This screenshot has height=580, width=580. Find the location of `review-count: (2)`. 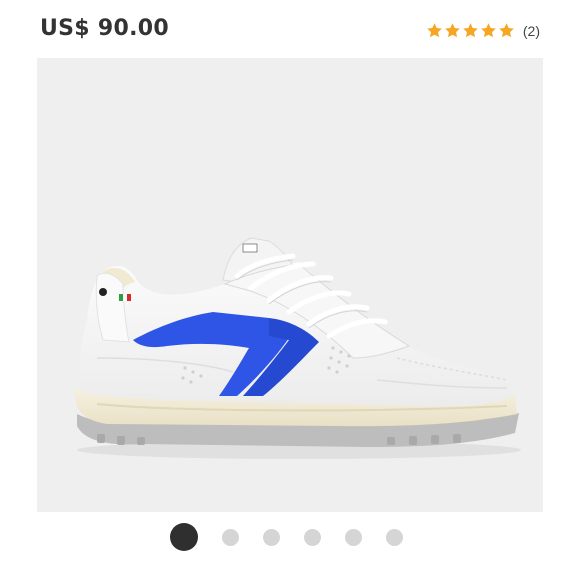

review-count: (2) is located at coordinates (531, 31).